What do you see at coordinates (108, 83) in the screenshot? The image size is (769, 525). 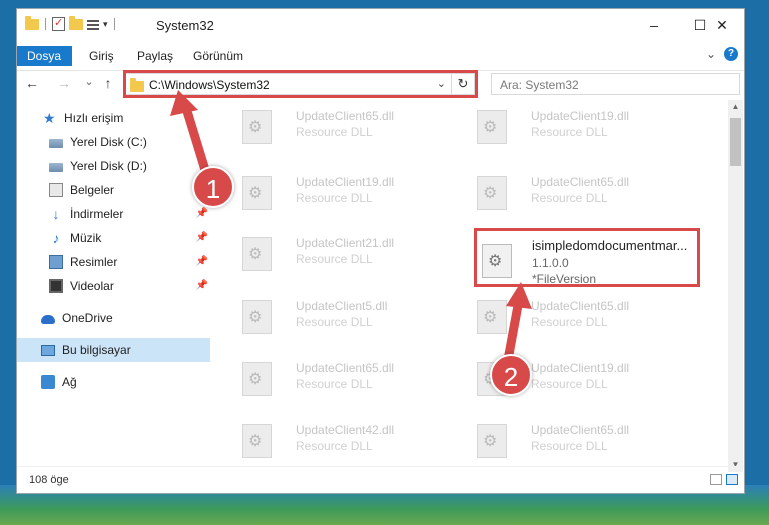 I see `up-arrow-icon: ↑` at bounding box center [108, 83].